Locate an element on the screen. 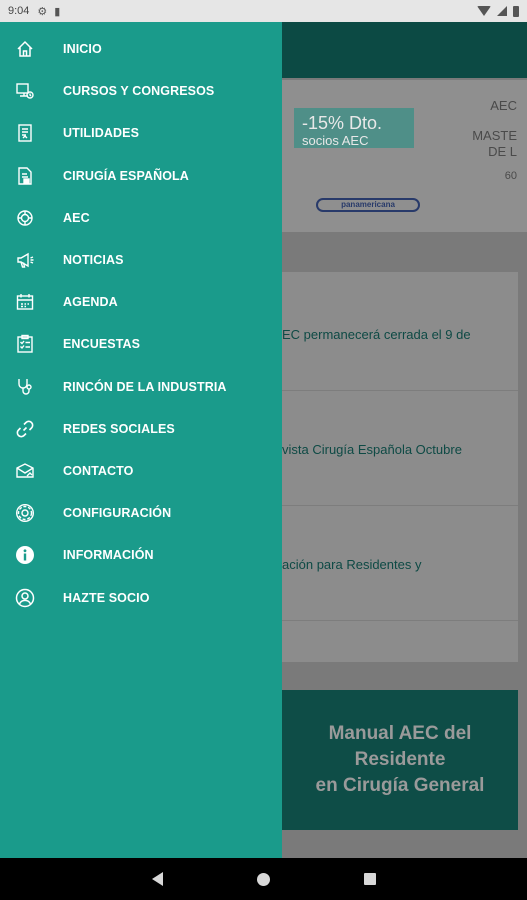  drawer-item-configuracion: CONFIGURACIÓN is located at coordinates (141, 513).